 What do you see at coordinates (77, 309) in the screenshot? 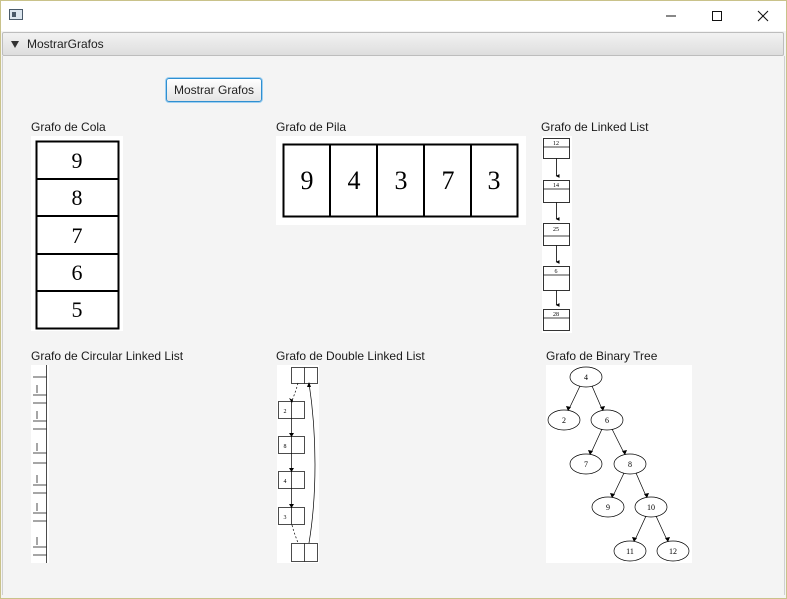
I see `cola-node-value: 5` at bounding box center [77, 309].